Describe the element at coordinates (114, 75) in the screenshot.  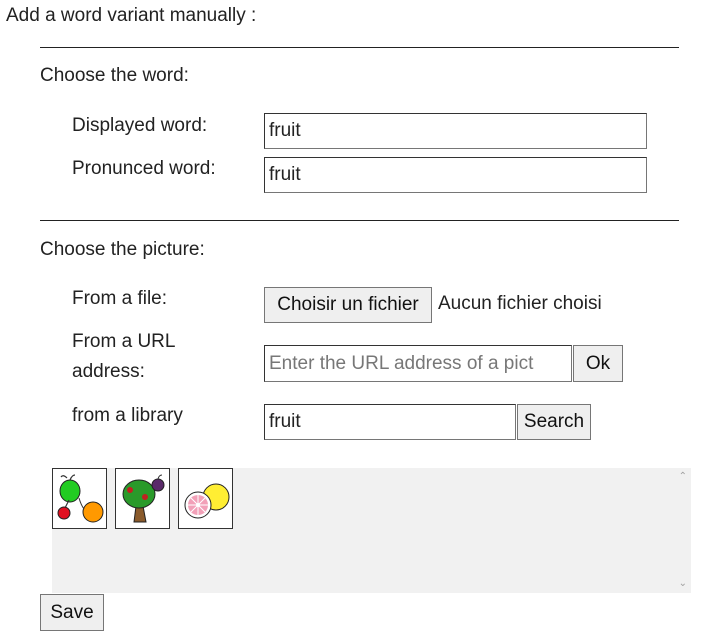
I see `word-section-title: Choose the word:` at that location.